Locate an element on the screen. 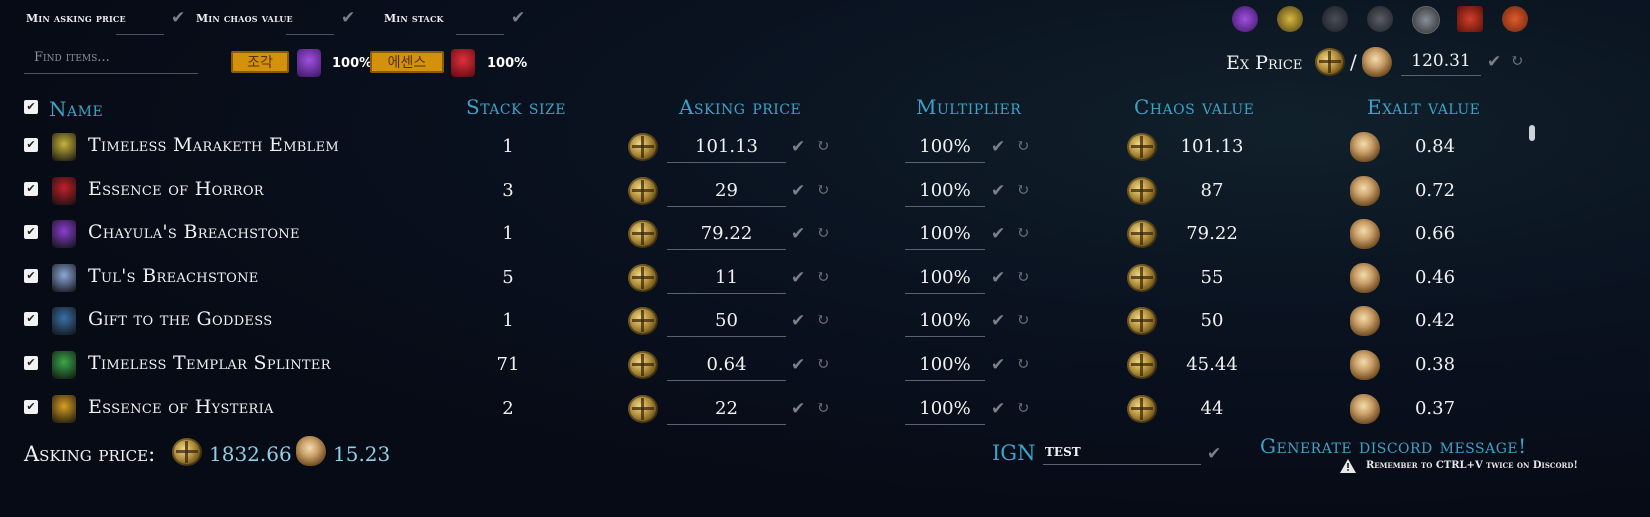  essence-tag-button: 에센스 is located at coordinates (407, 62).